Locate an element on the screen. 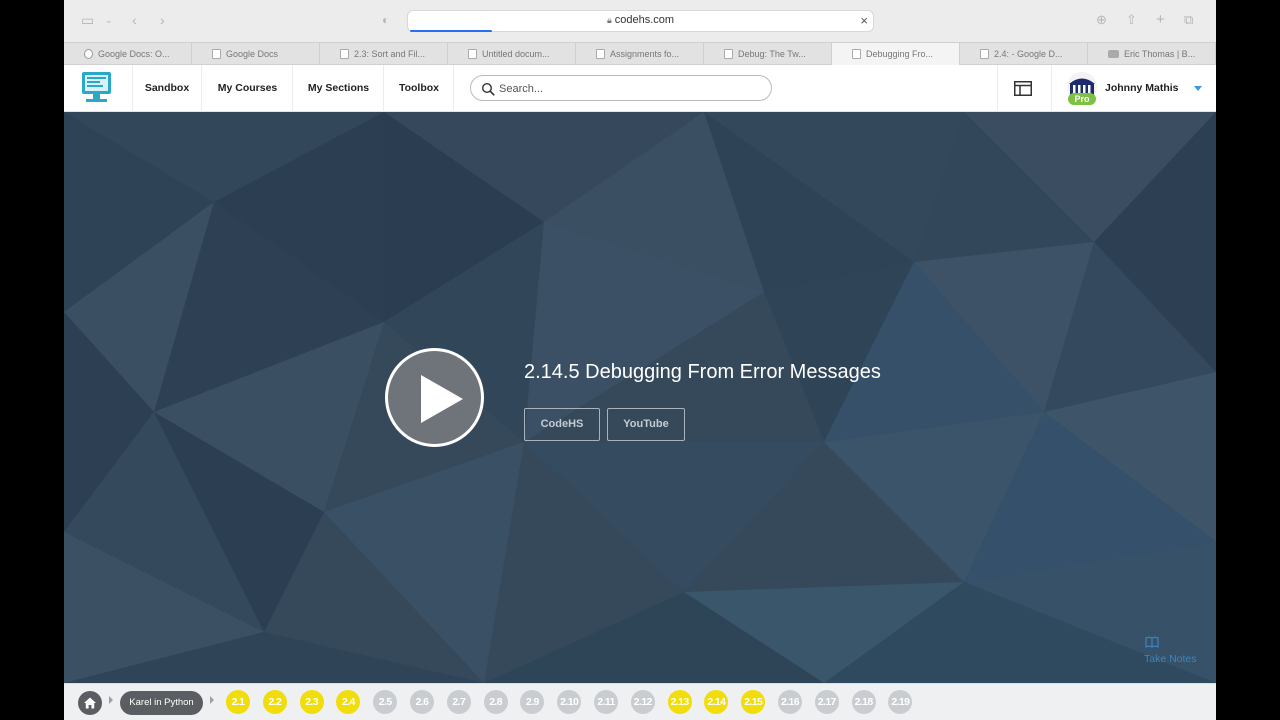  browser-tab-label: Google Docs is located at coordinates (252, 54).